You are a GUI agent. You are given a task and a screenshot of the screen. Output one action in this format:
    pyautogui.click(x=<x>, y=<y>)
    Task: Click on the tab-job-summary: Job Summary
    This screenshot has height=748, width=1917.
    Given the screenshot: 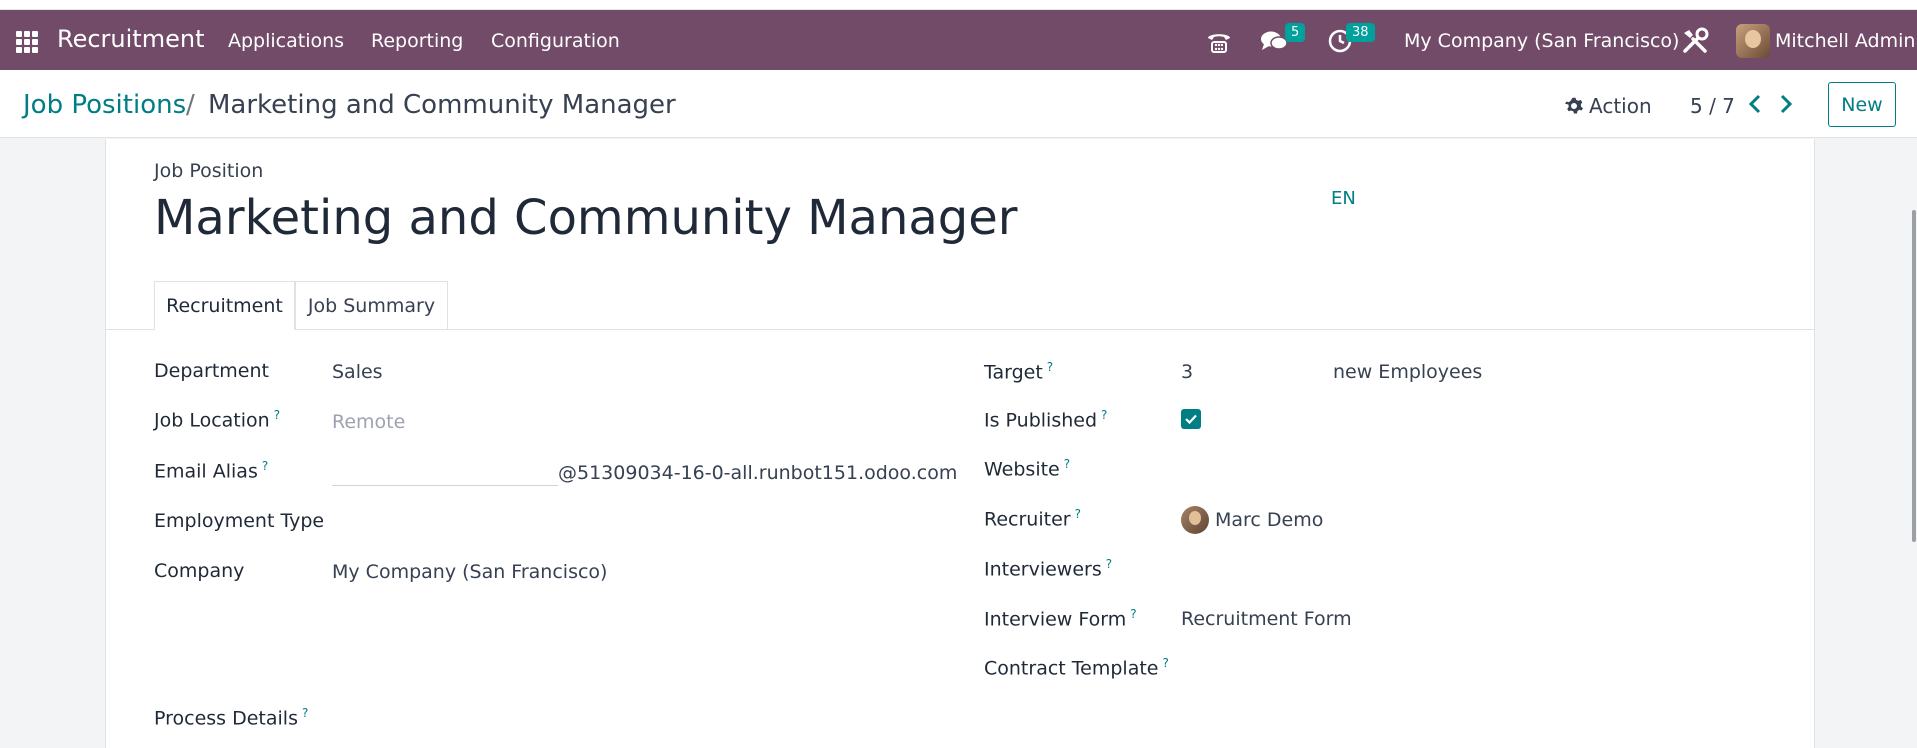 What is the action you would take?
    pyautogui.click(x=371, y=305)
    